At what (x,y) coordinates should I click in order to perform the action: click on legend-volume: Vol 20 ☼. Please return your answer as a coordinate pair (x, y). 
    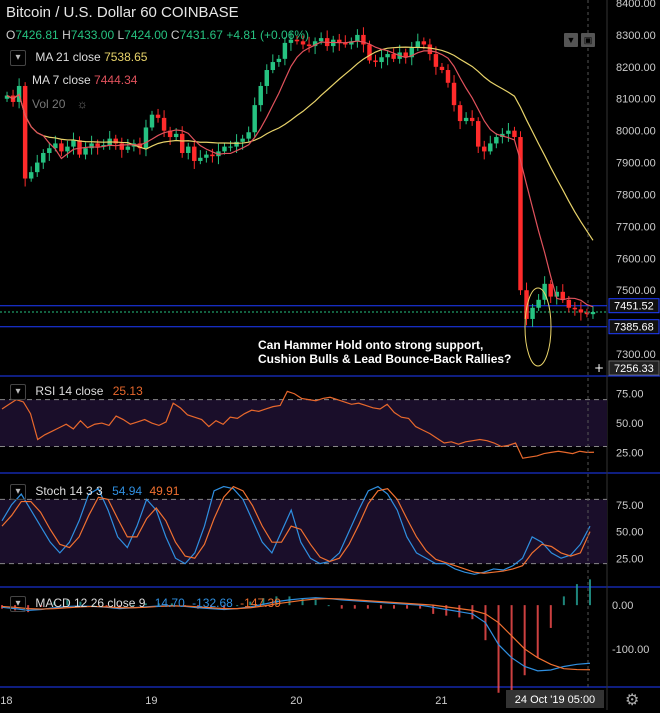
    Looking at the image, I should click on (60, 104).